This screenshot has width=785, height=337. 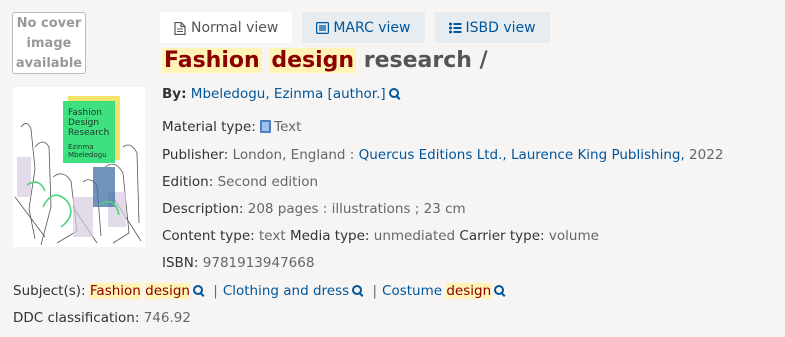 I want to click on author-link: Mbeledogu, Ezinma [author.], so click(x=288, y=94).